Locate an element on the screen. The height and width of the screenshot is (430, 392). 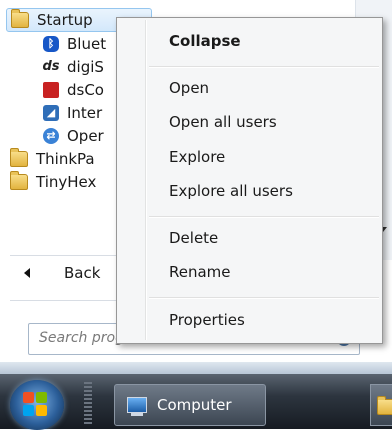
back-arrow-icon is located at coordinates (27, 273).